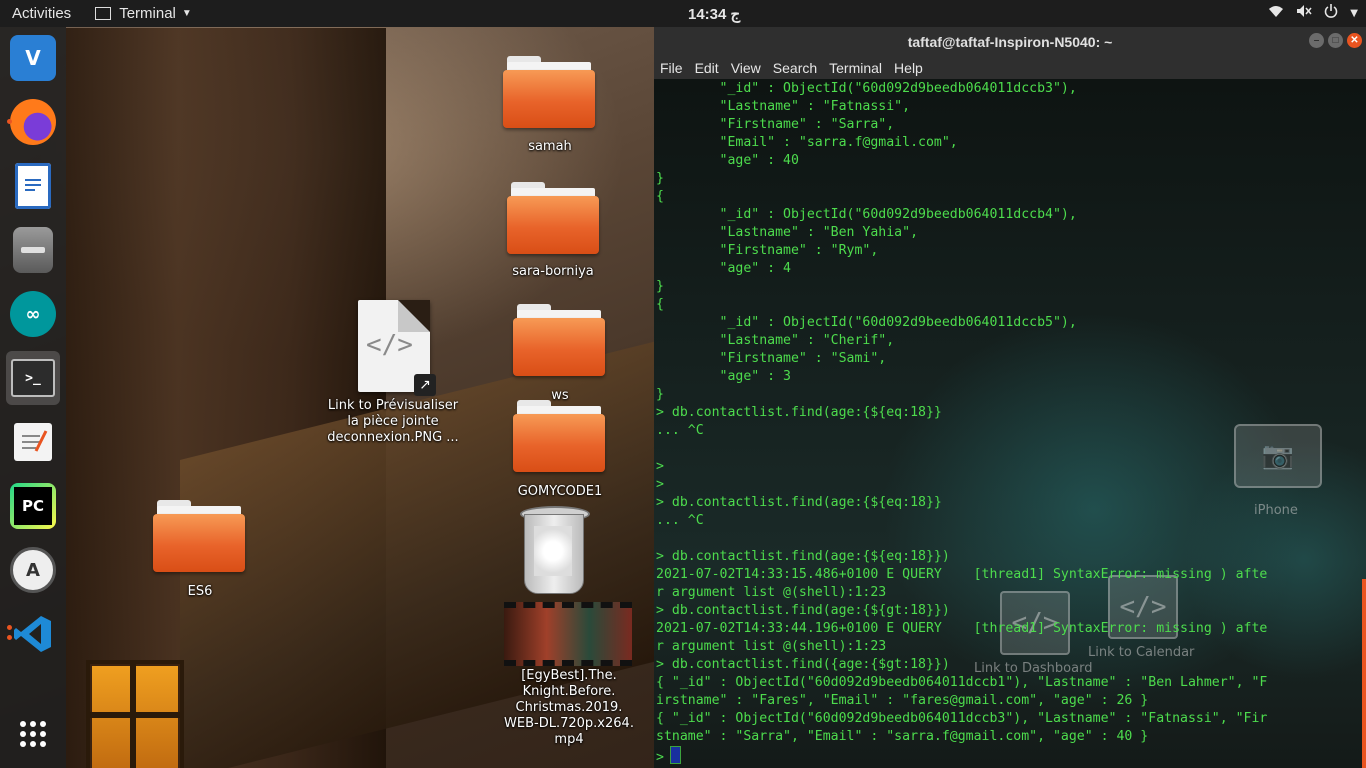  I want to click on dock-item-arduino: ∞, so click(33, 314).